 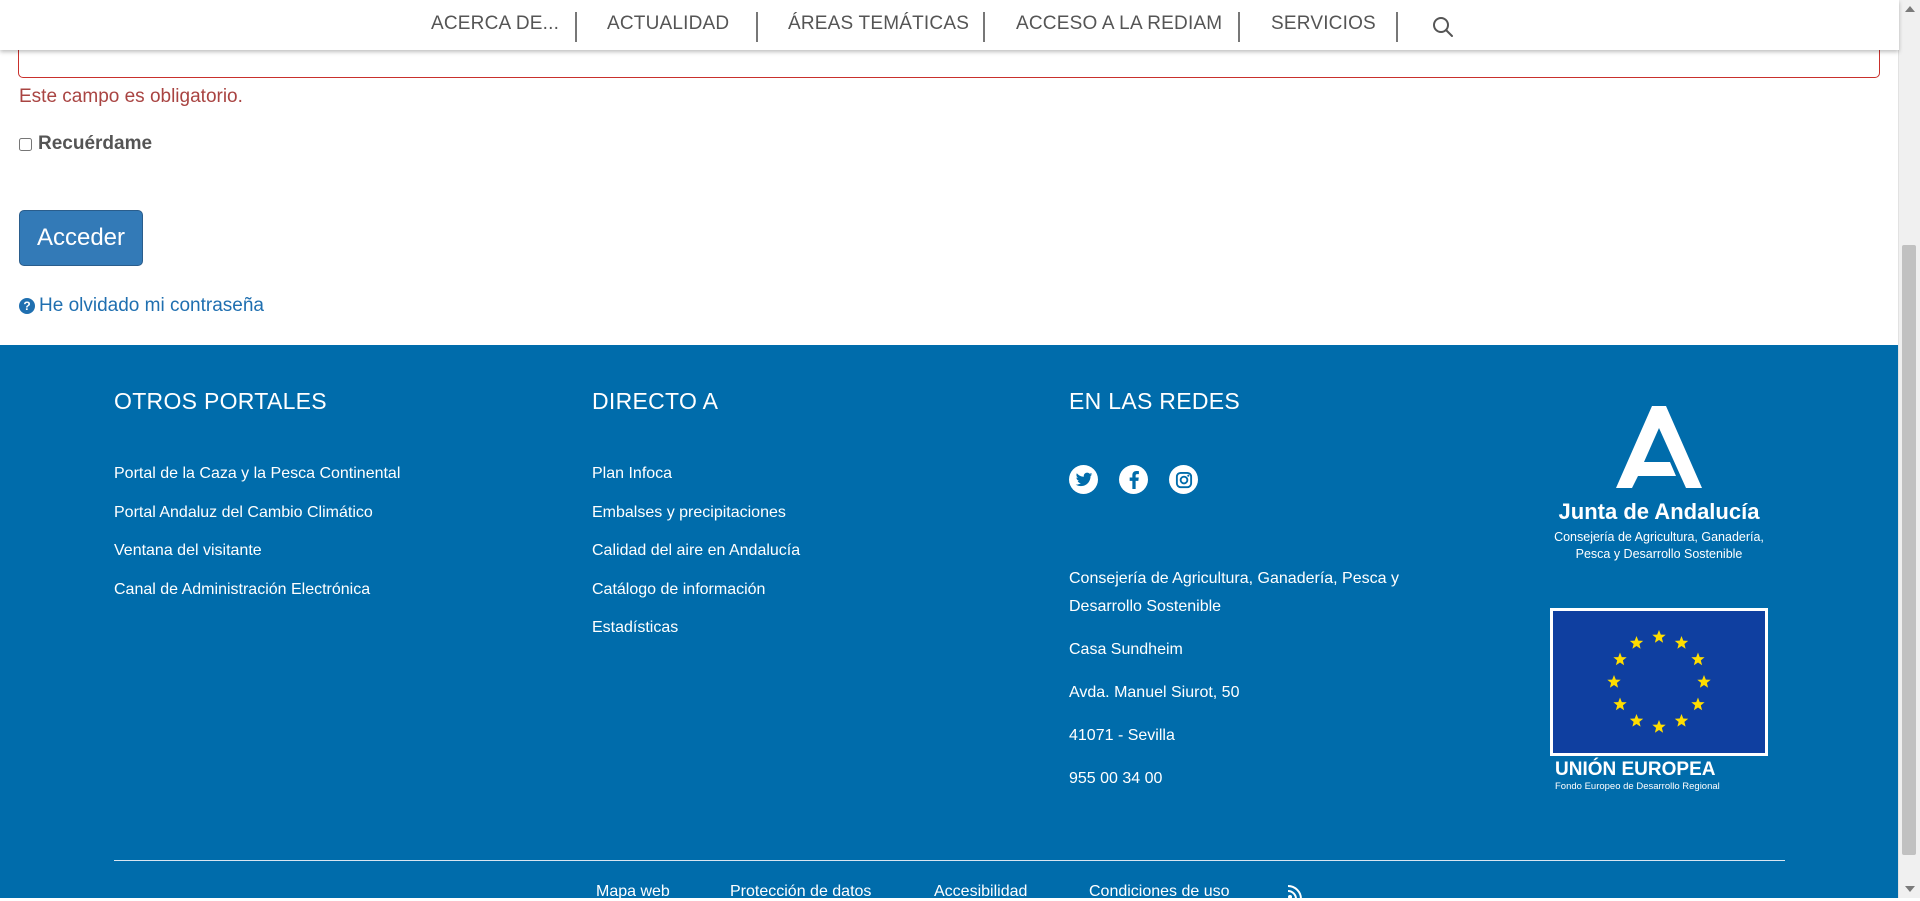 What do you see at coordinates (1659, 554) in the screenshot?
I see `junta-subtitle-line: Pesca y Desarrollo Sostenible` at bounding box center [1659, 554].